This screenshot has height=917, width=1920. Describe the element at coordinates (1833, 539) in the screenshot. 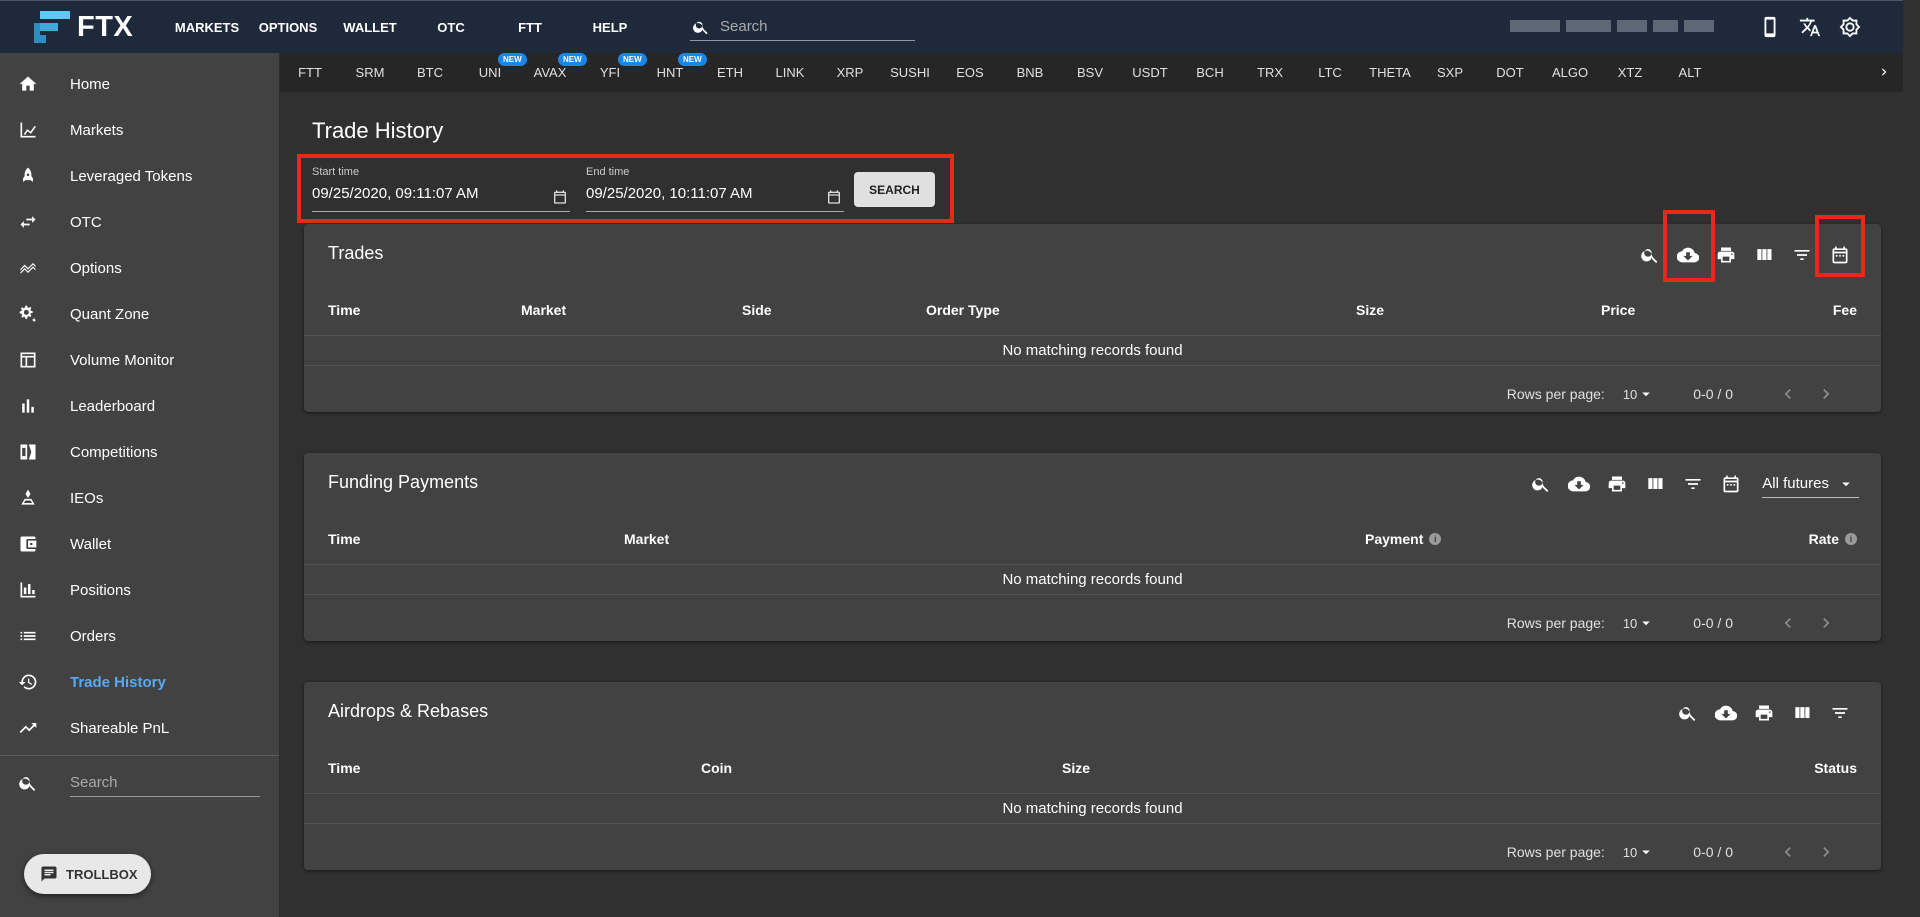

I see `column-rate: Rate i` at that location.